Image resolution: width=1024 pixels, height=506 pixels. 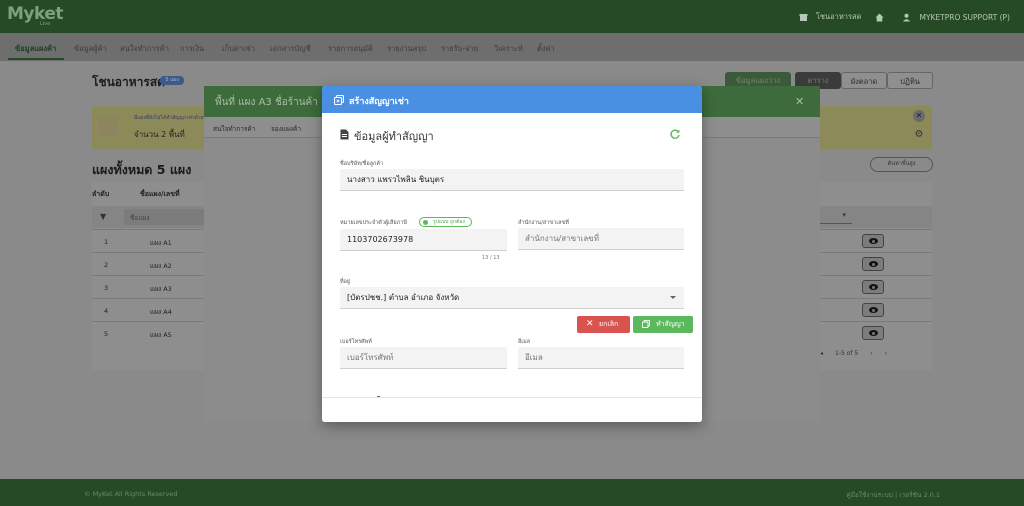 What do you see at coordinates (670, 324) in the screenshot?
I see `confirm-label: ทำสัญญา` at bounding box center [670, 324].